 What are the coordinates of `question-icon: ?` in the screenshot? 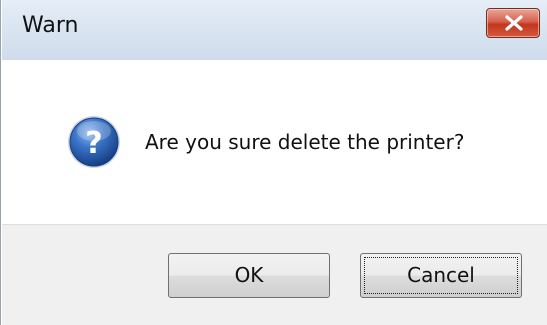 It's located at (94, 142).